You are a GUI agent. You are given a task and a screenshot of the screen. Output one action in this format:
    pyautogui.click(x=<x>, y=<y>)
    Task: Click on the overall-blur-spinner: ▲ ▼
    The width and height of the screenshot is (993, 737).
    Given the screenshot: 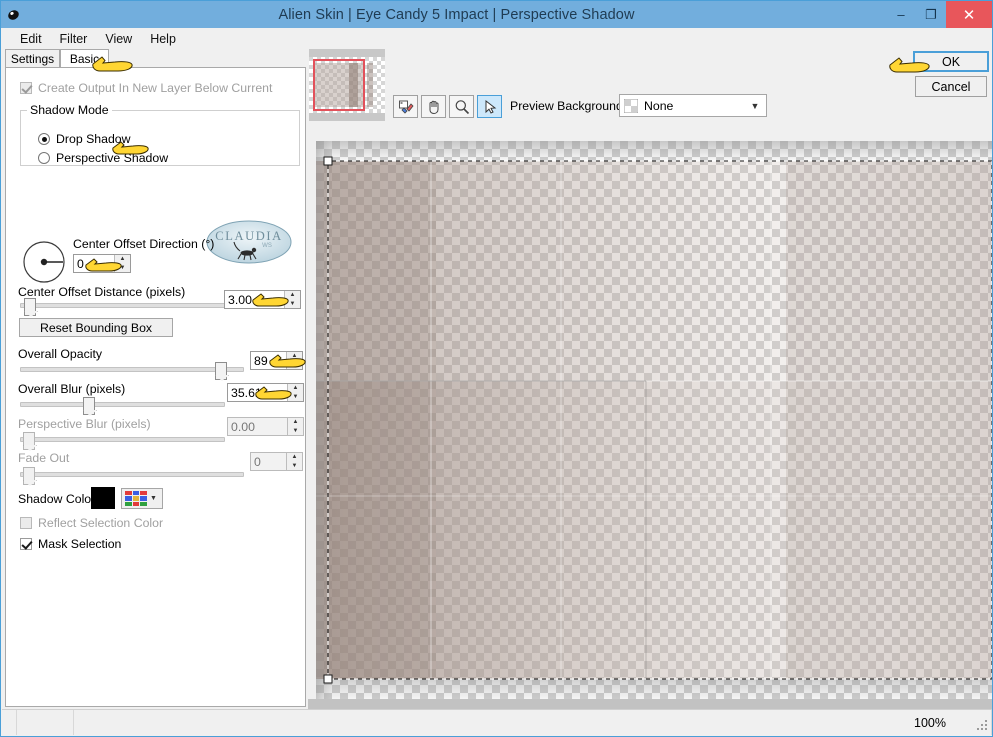 What is the action you would take?
    pyautogui.click(x=295, y=392)
    